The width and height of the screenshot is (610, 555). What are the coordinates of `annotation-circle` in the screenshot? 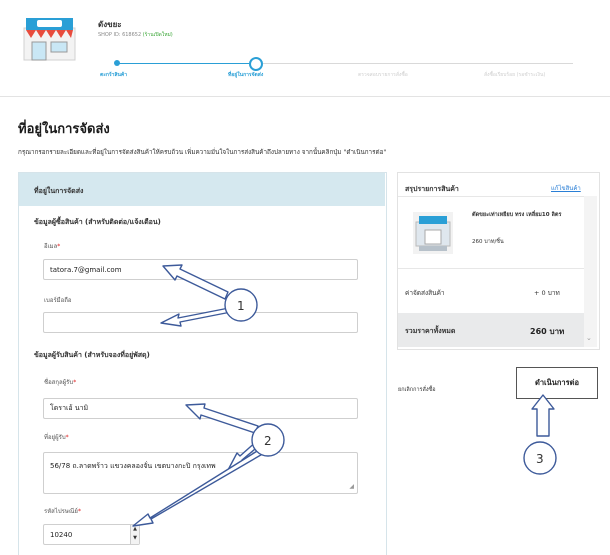 It's located at (540, 458).